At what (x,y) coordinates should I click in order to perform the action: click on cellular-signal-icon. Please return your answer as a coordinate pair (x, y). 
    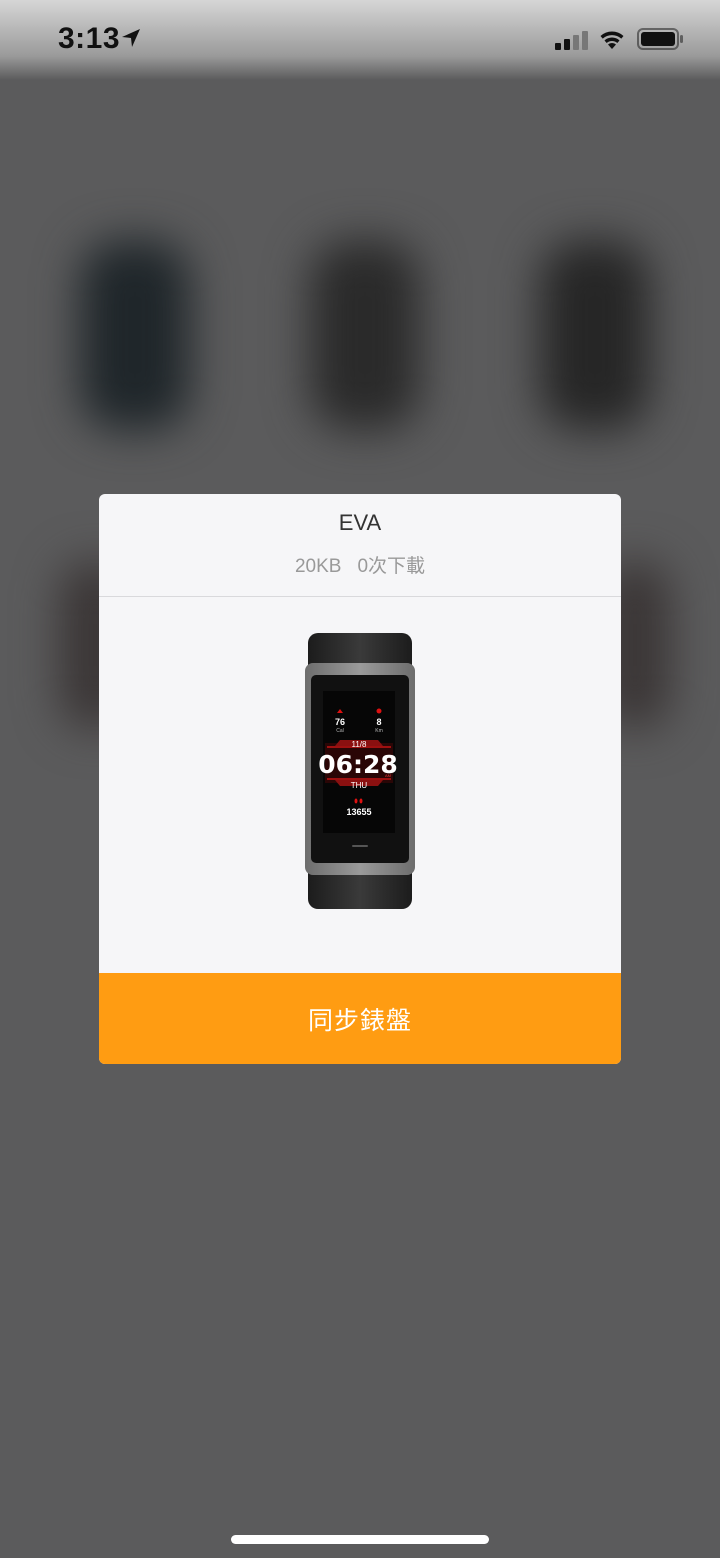
    Looking at the image, I should click on (571, 40).